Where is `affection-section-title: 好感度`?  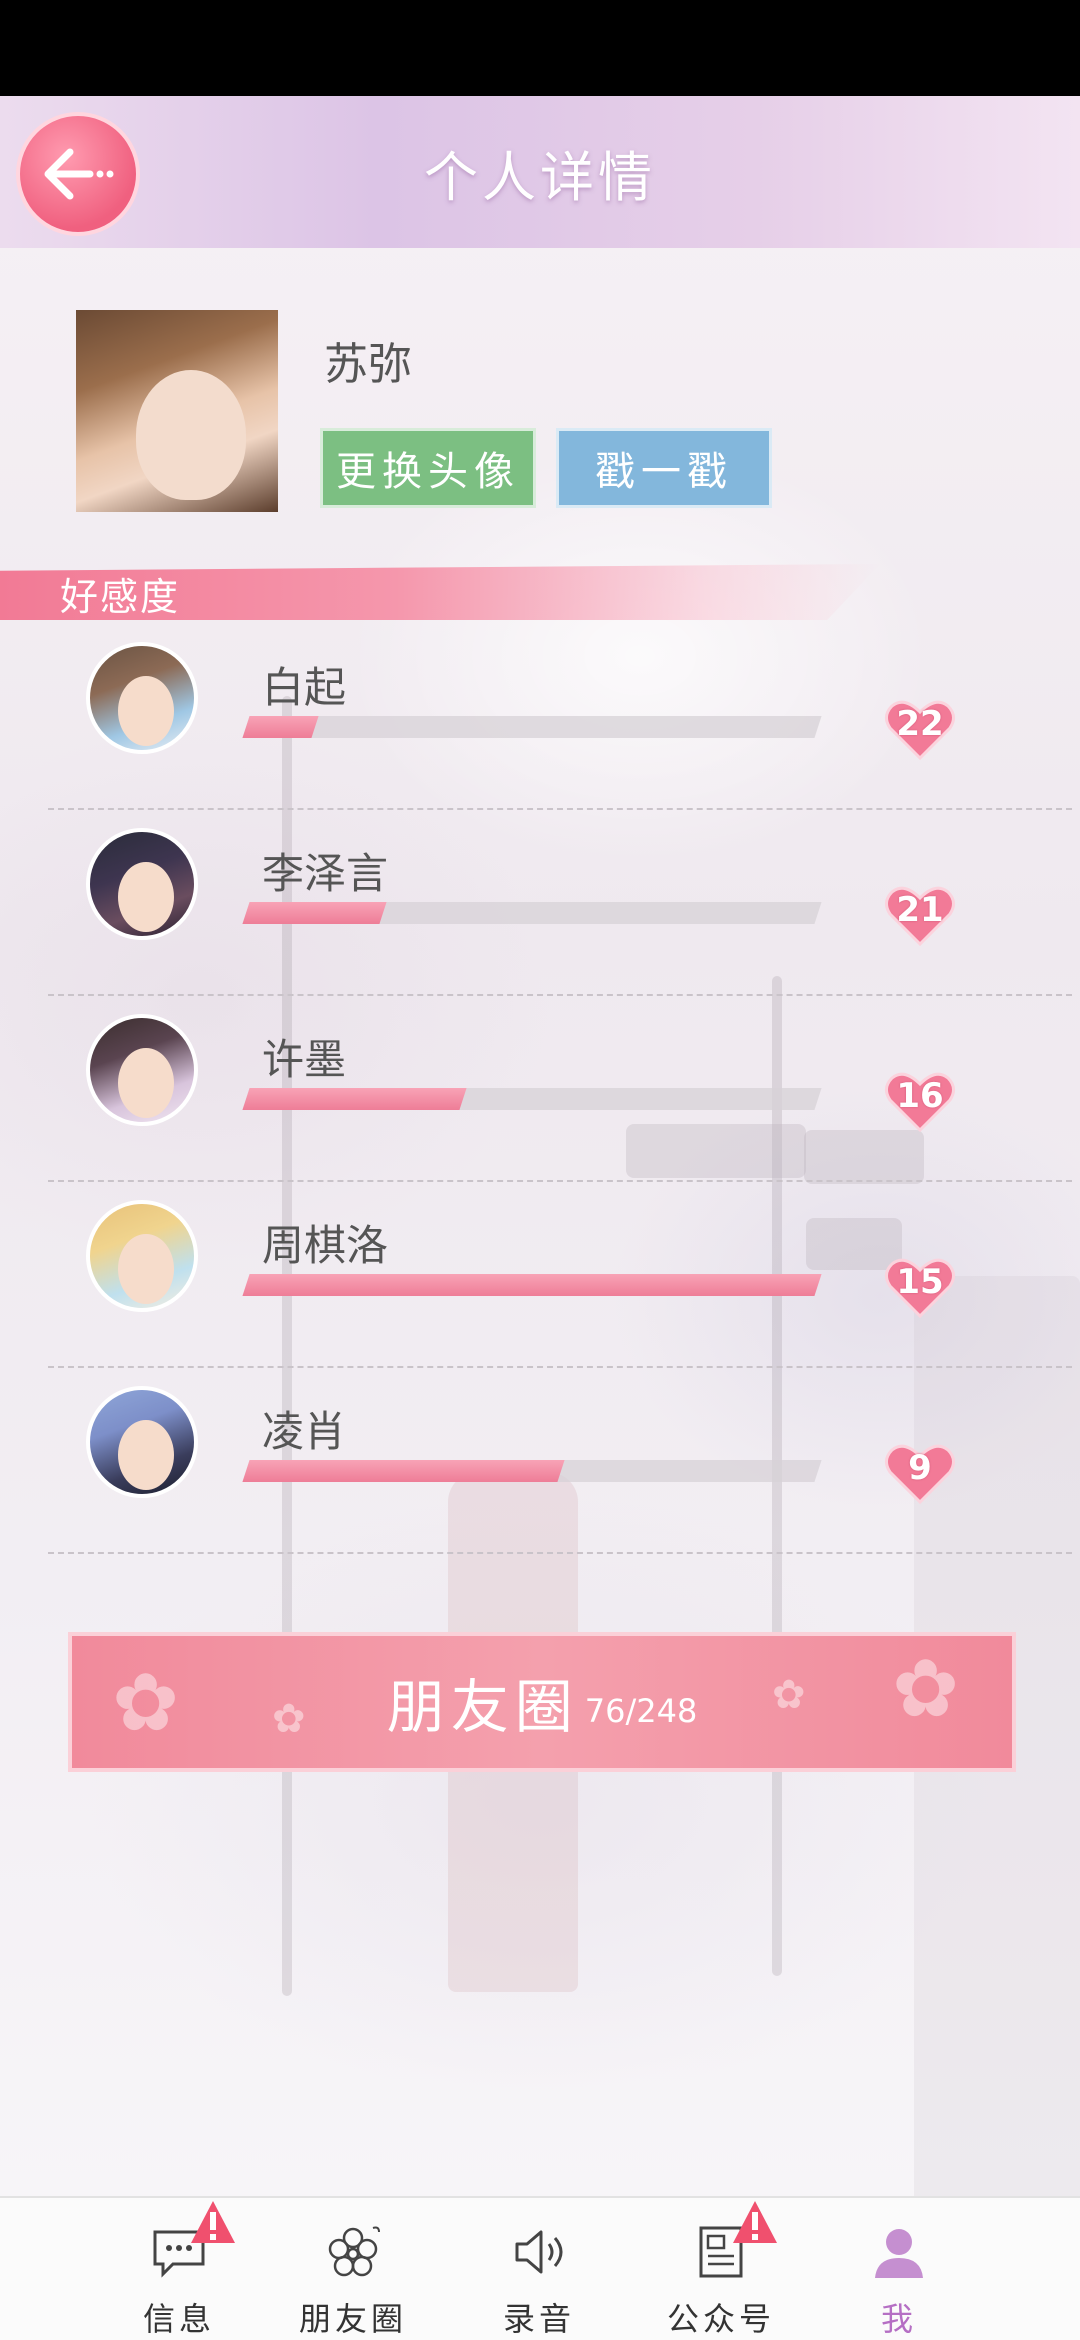
affection-section-title: 好感度 is located at coordinates (120, 597).